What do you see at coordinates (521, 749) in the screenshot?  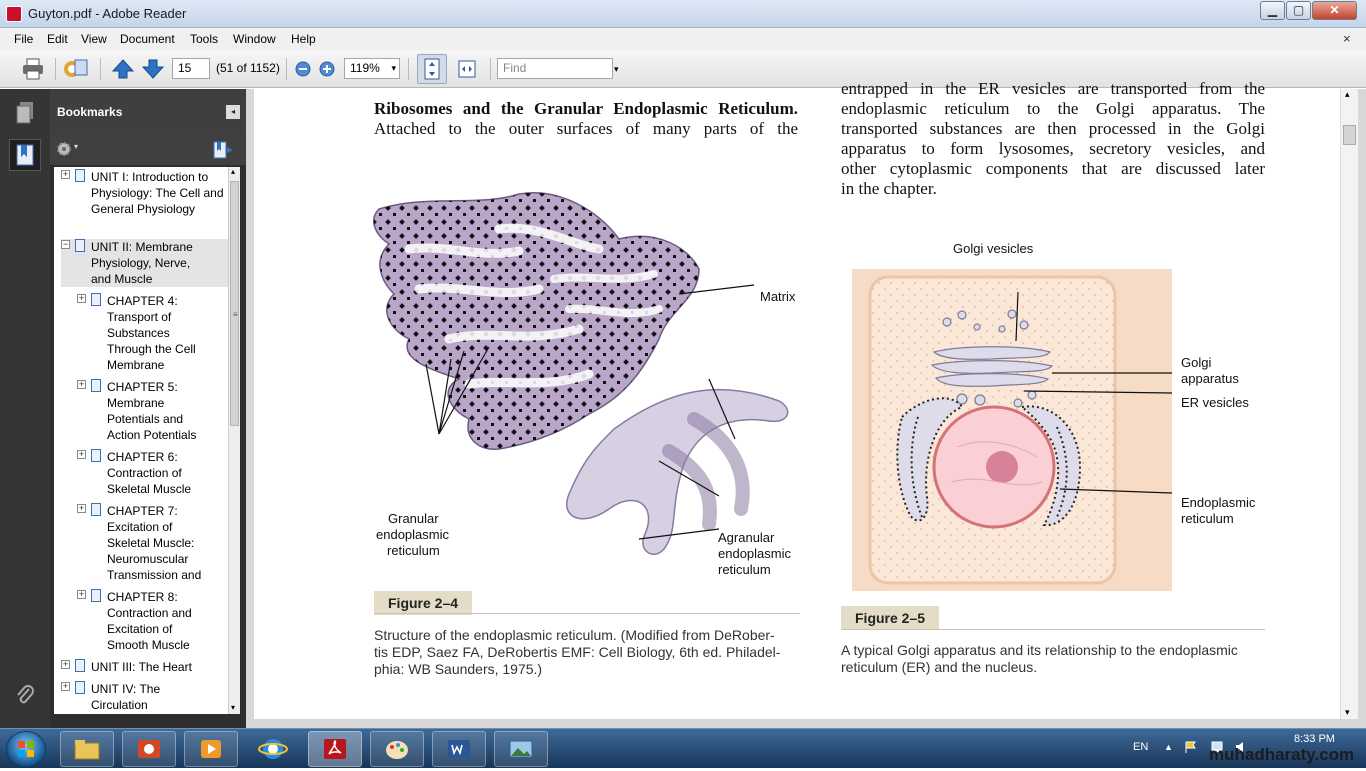 I see `photo-viewer-taskbar-icon` at bounding box center [521, 749].